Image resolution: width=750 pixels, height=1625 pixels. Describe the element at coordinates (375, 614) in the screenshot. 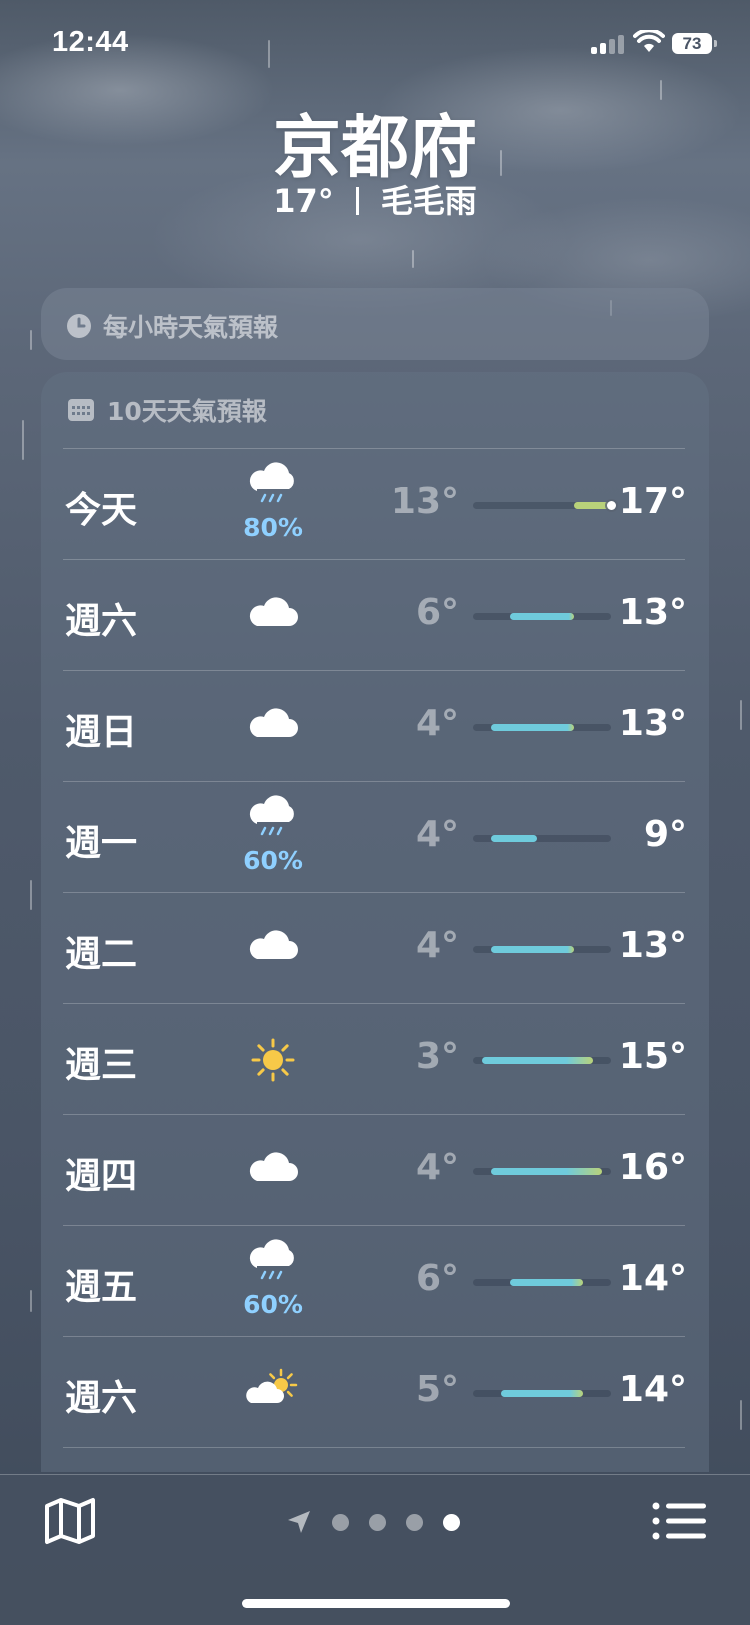

I see `forecast-row: 週六 6° 13°` at that location.